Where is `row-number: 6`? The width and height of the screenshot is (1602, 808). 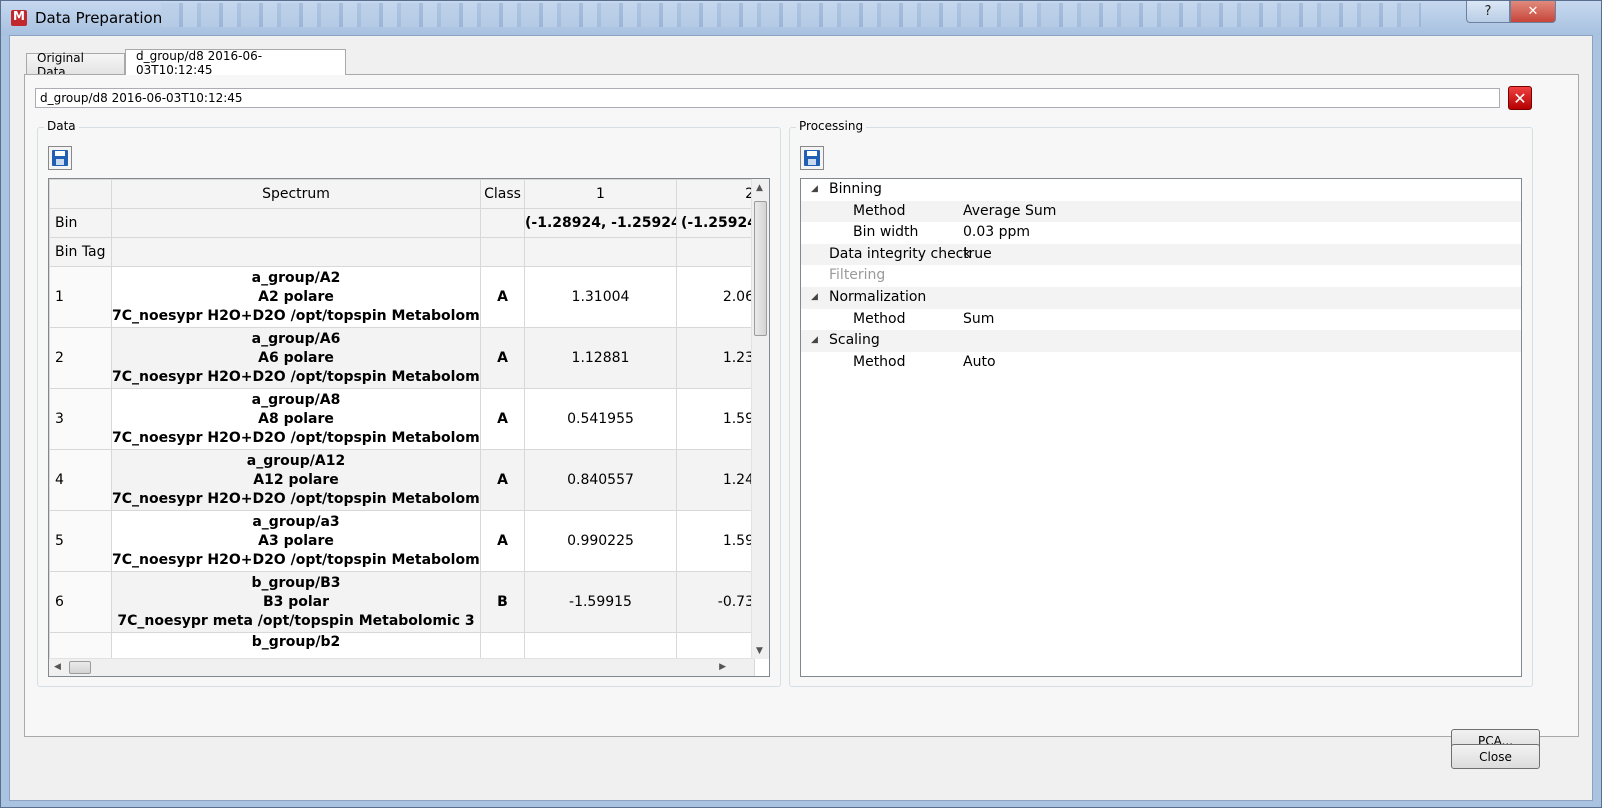
row-number: 6 is located at coordinates (80, 602).